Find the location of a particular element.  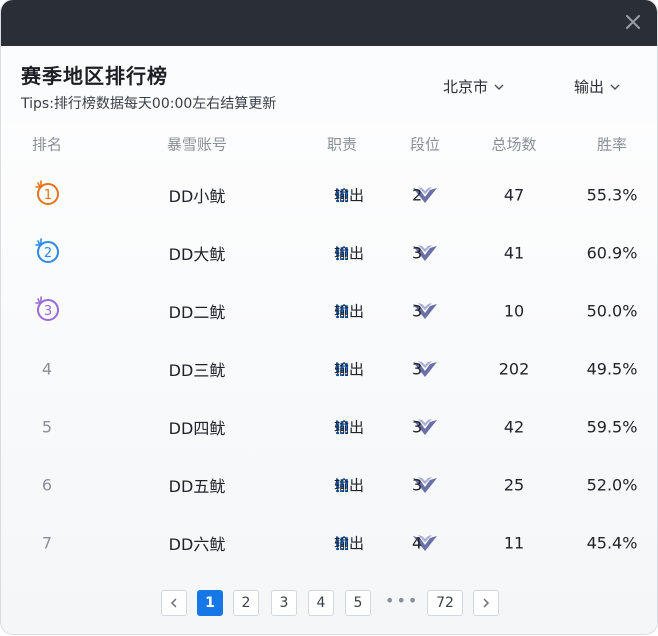

rank-number: 2 is located at coordinates (48, 253).